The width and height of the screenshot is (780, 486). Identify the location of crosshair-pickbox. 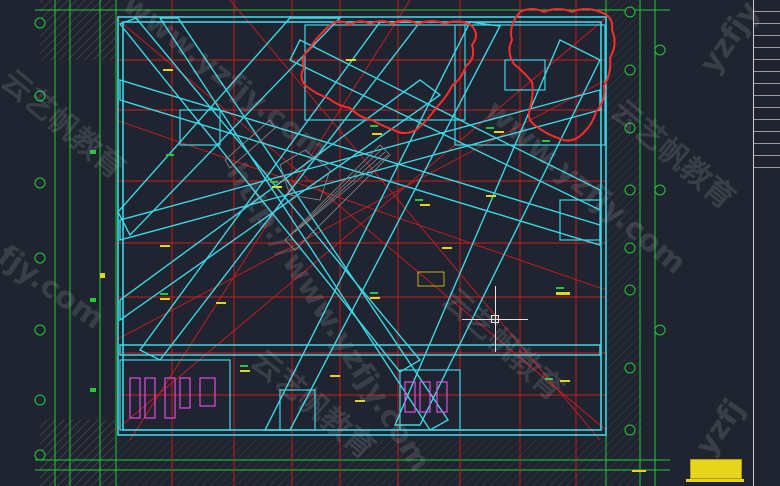
(495, 319).